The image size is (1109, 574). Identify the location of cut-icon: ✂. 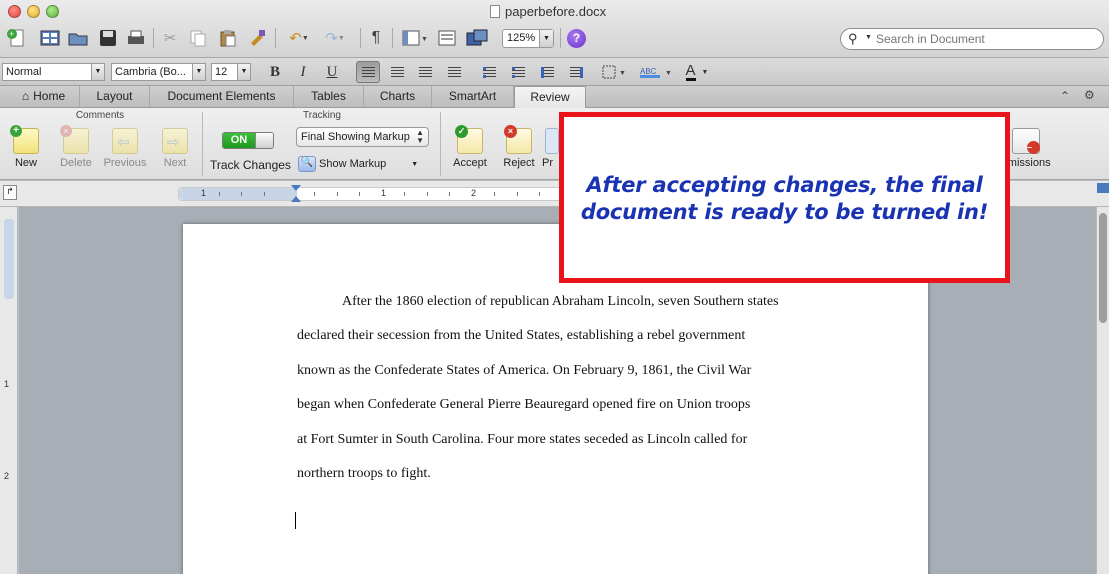
(170, 38).